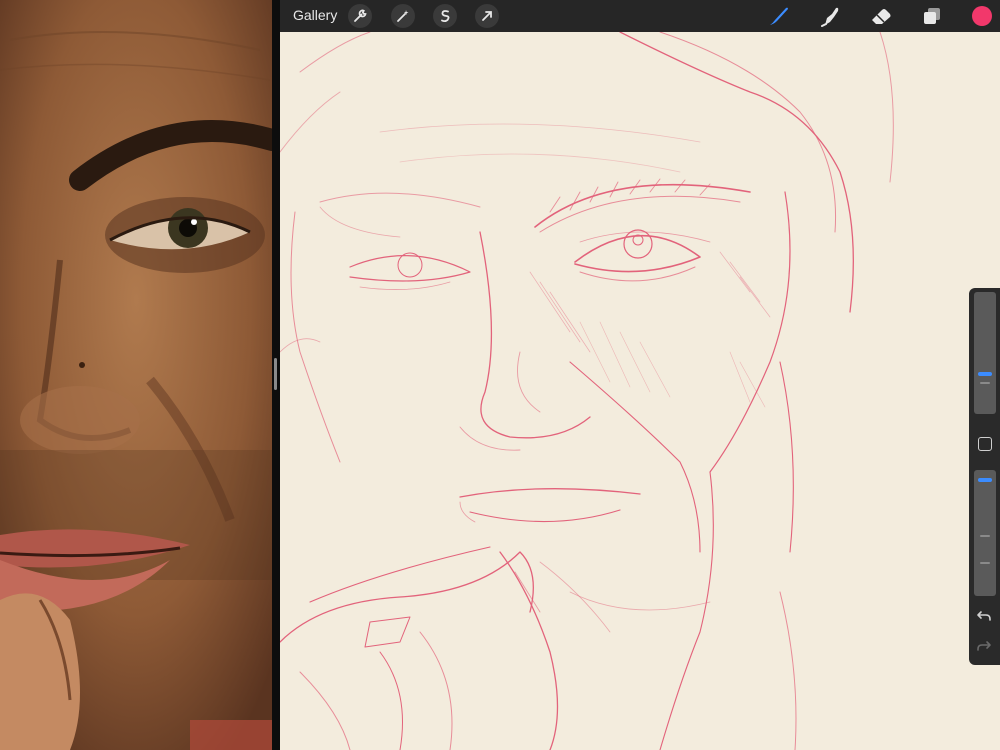 This screenshot has height=750, width=1000. What do you see at coordinates (982, 16) in the screenshot?
I see `color-picker-button` at bounding box center [982, 16].